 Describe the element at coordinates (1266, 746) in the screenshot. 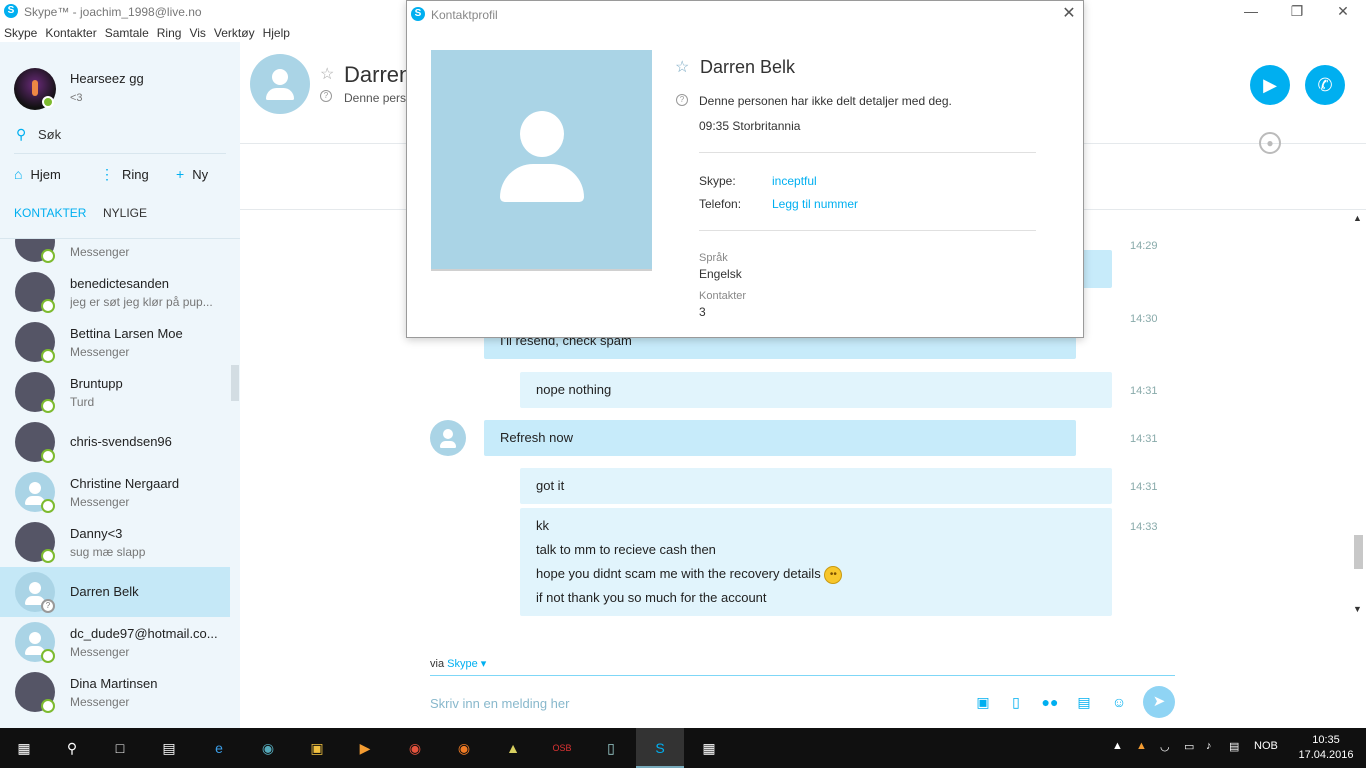

I see `language-indicator: NOB` at that location.